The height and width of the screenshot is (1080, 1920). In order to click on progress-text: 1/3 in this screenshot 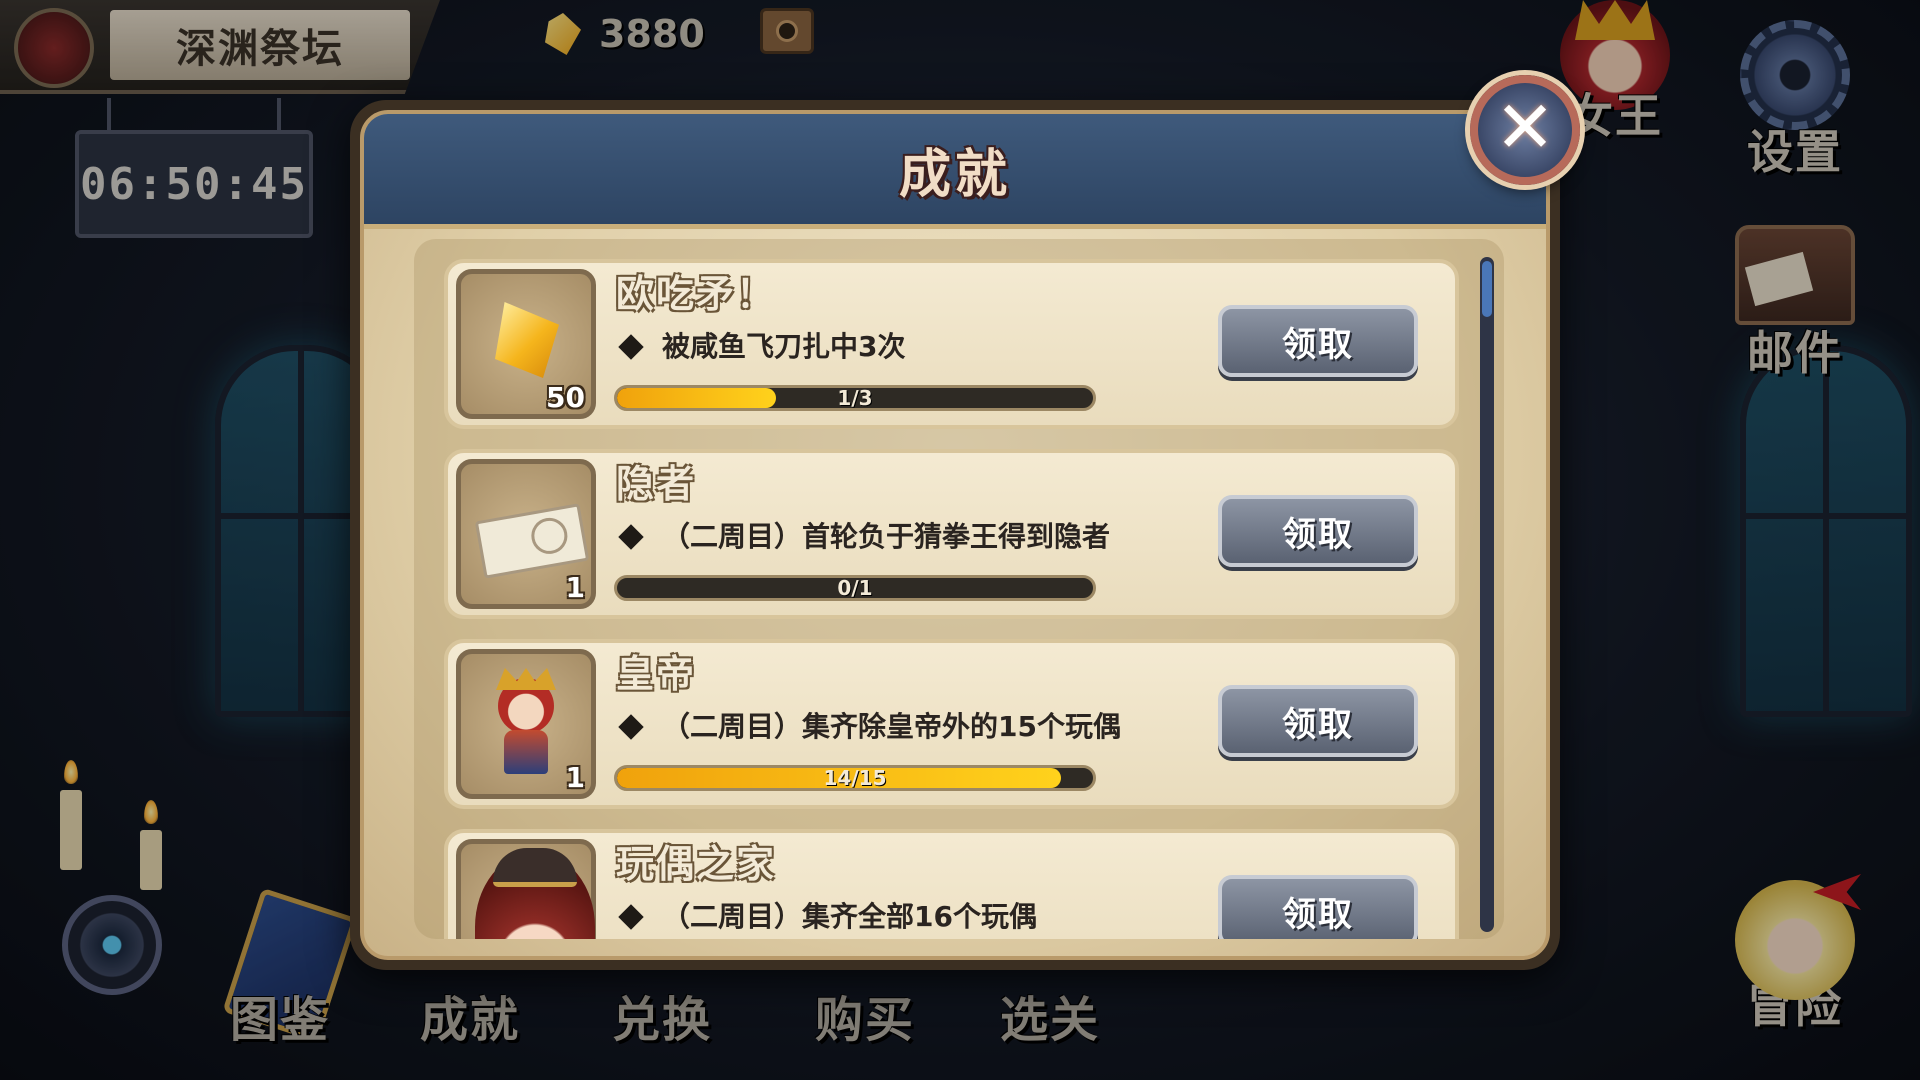, I will do `click(855, 398)`.